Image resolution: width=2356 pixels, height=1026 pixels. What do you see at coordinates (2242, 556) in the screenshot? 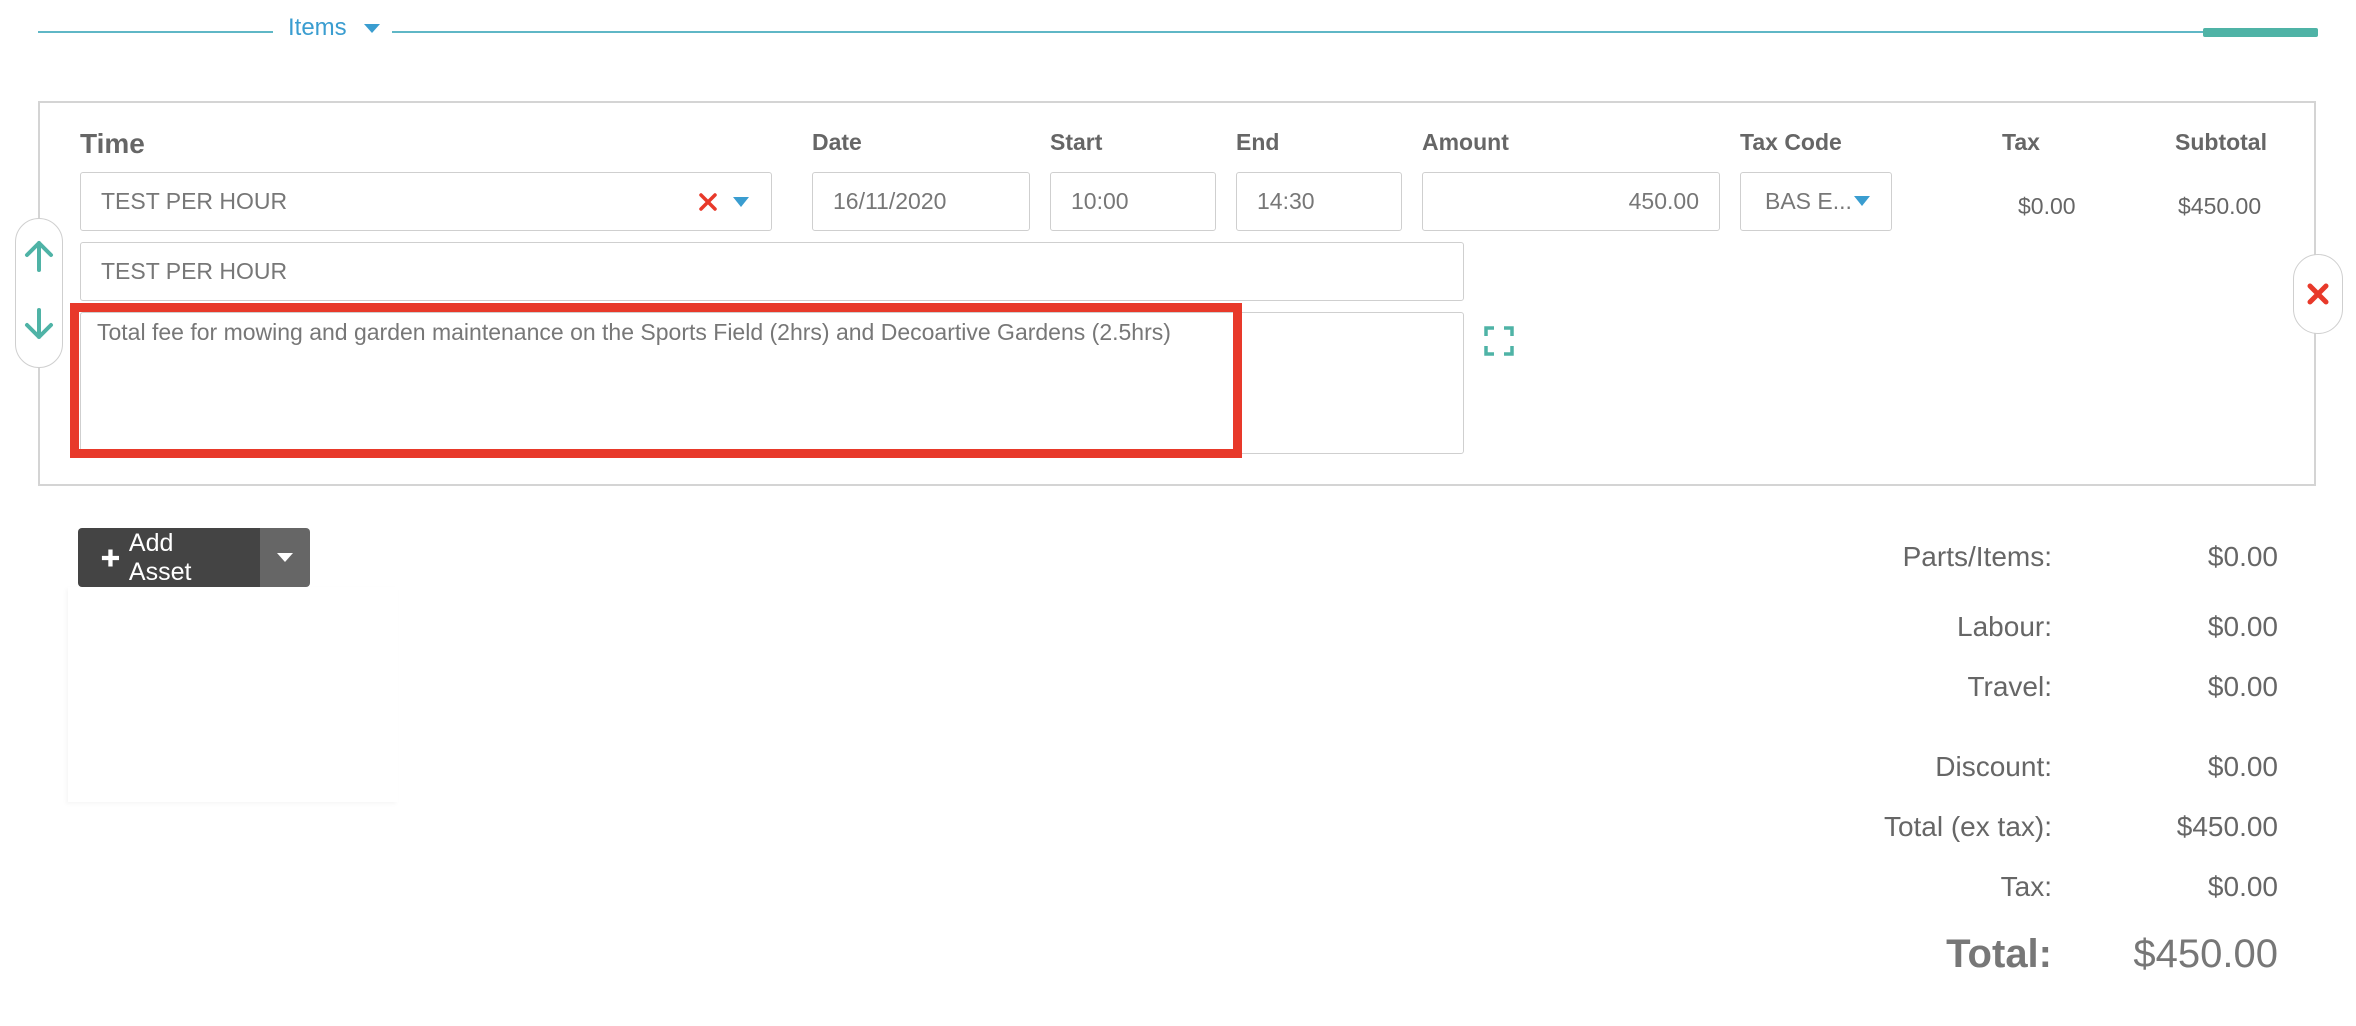
I see `parts-items-value: $0.00` at bounding box center [2242, 556].